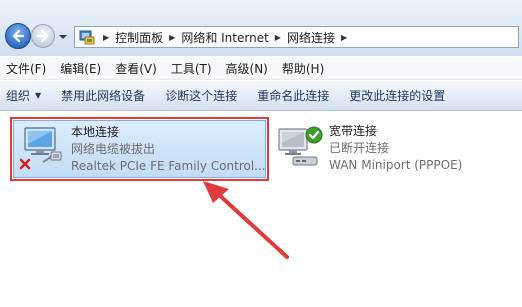 The image size is (522, 307). I want to click on back-arrow-icon, so click(18, 36).